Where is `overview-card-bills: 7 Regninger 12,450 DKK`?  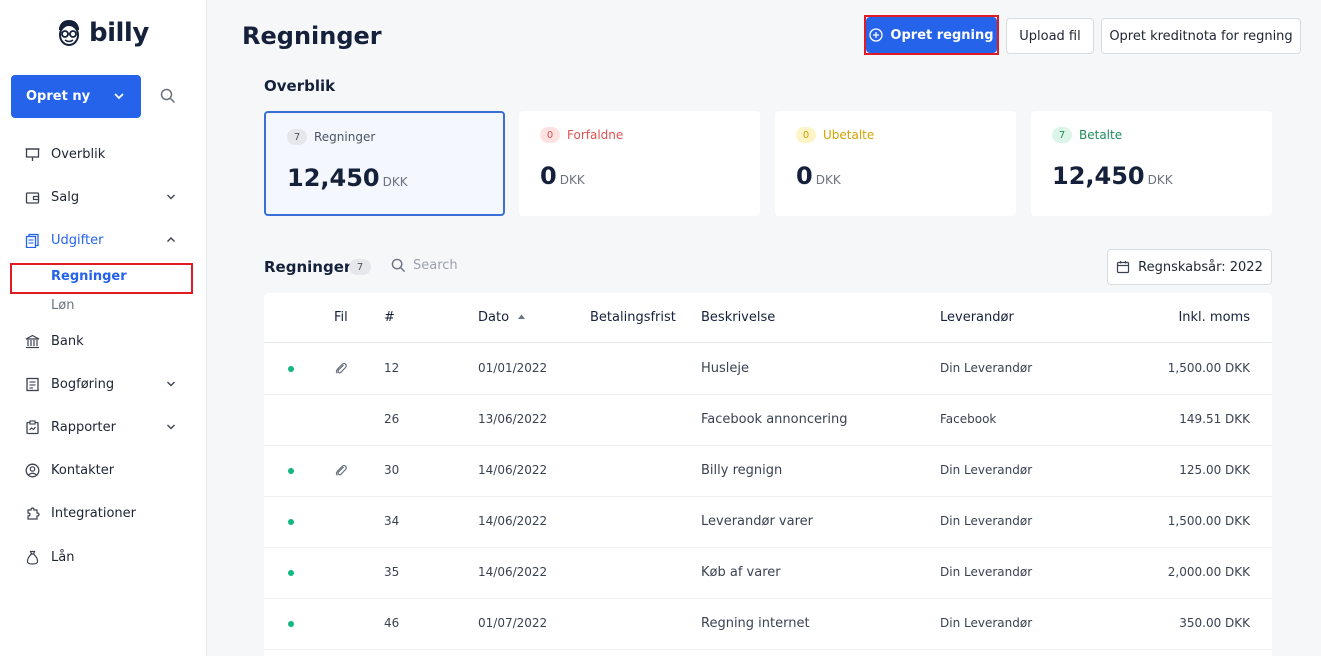
overview-card-bills: 7 Regninger 12,450 DKK is located at coordinates (384, 163).